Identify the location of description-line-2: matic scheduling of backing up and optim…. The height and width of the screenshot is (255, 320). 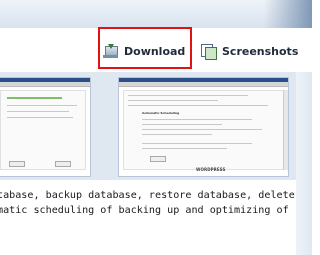
(144, 210).